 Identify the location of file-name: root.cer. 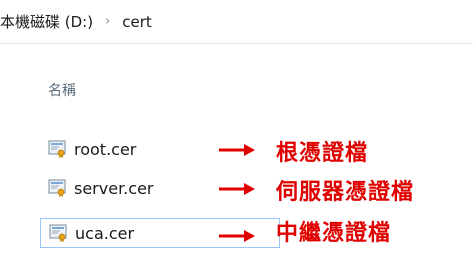
(105, 149).